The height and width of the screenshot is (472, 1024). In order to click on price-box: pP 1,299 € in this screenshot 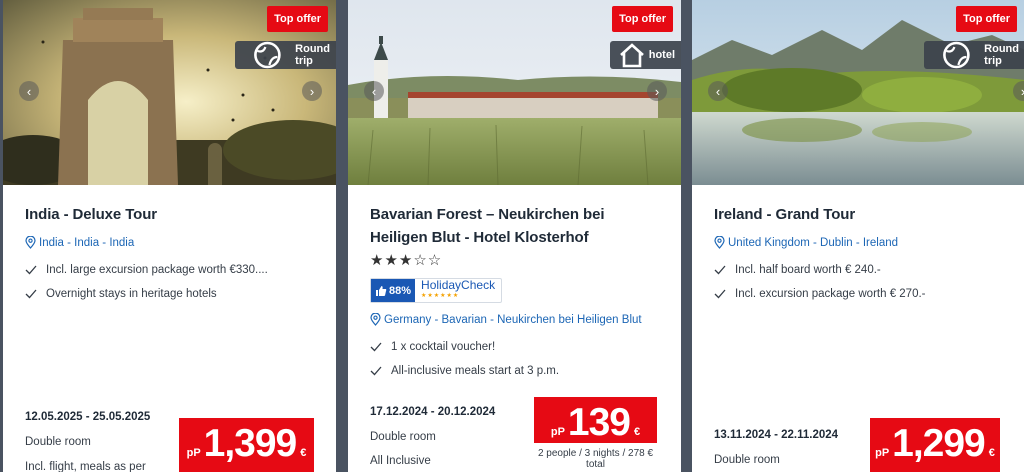, I will do `click(935, 445)`.